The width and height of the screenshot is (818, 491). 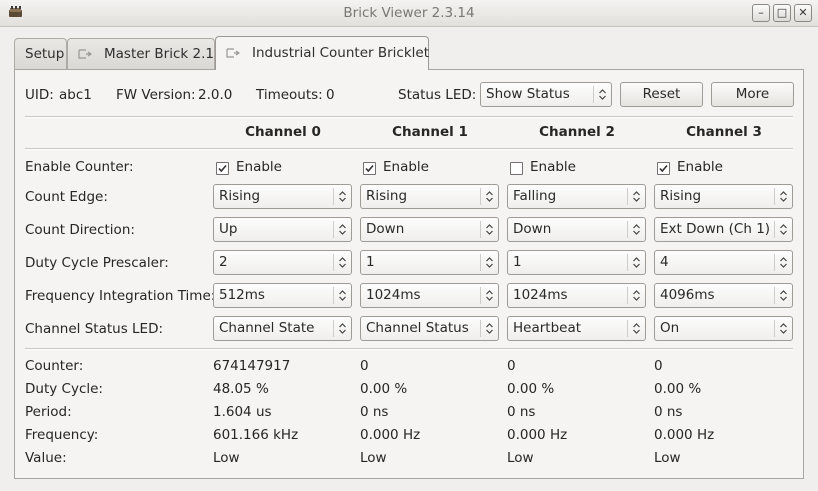 What do you see at coordinates (723, 328) in the screenshot?
I see `setting-select: On` at bounding box center [723, 328].